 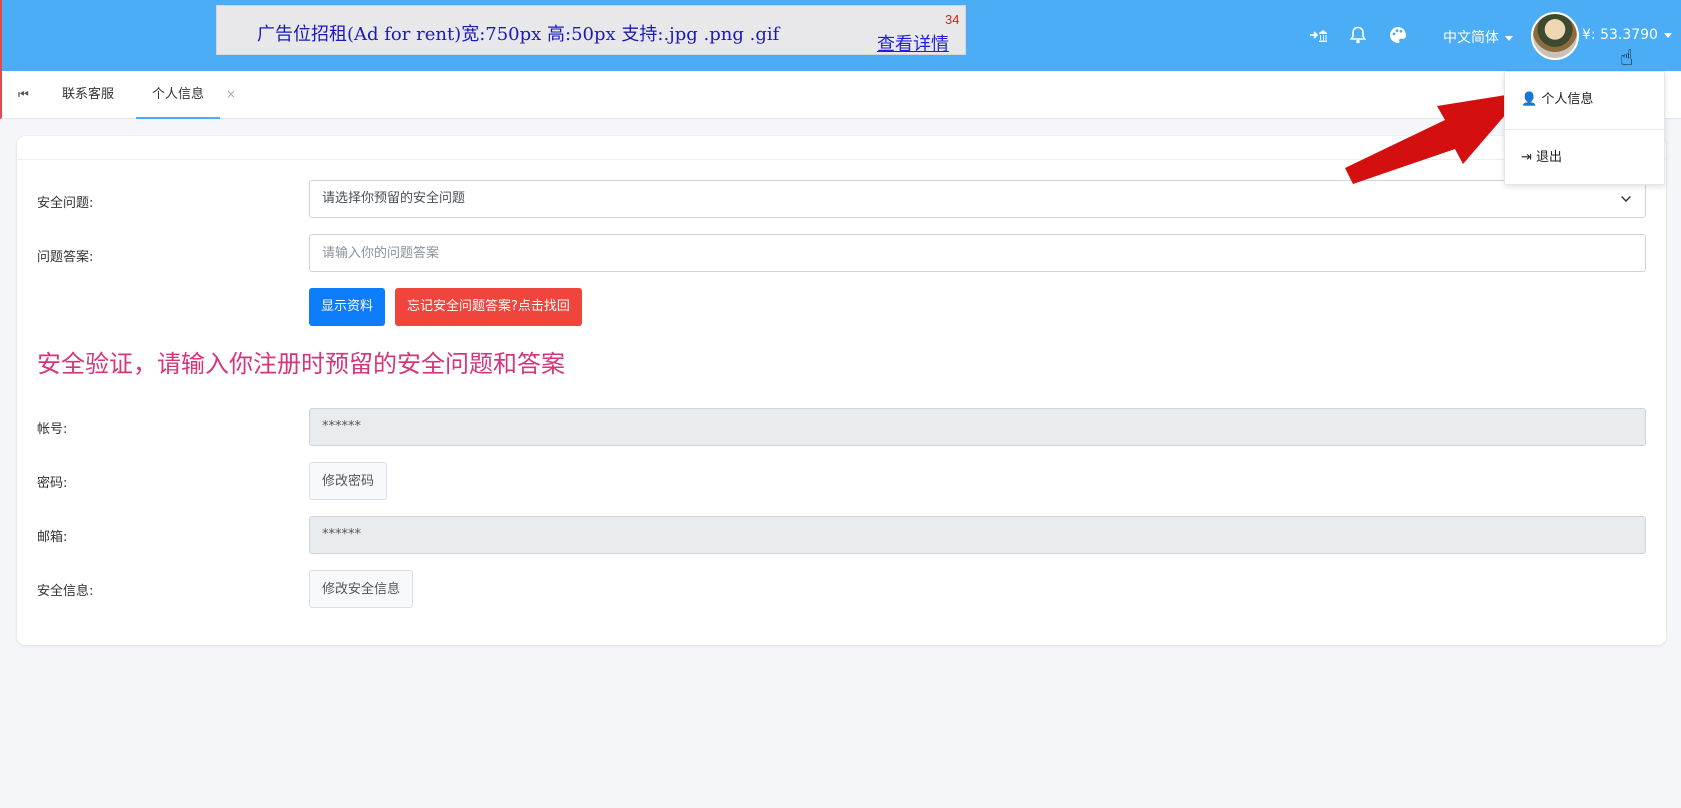 What do you see at coordinates (178, 95) in the screenshot?
I see `tab-personal-info: 个人信息` at bounding box center [178, 95].